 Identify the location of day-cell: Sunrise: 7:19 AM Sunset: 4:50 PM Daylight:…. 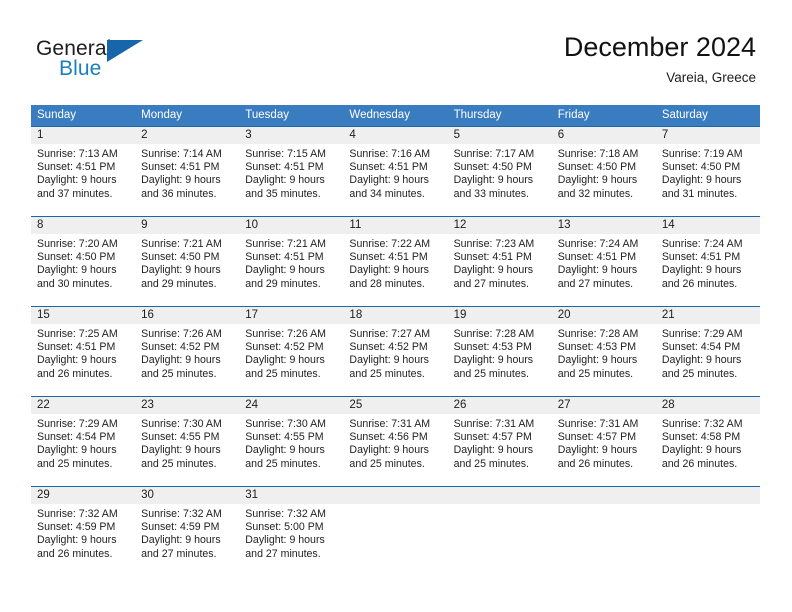
(708, 176).